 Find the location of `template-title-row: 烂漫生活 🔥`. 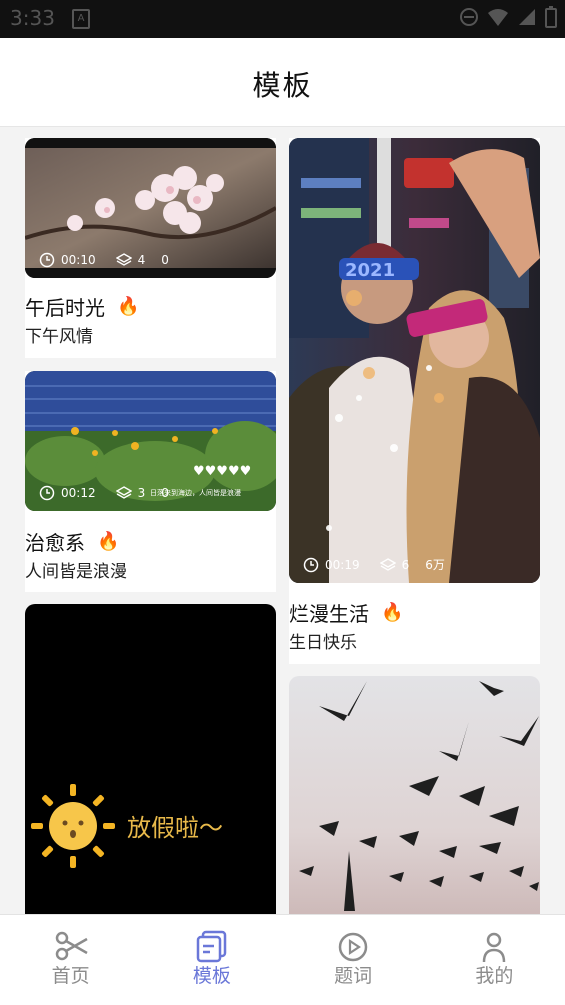

template-title-row: 烂漫生活 🔥 is located at coordinates (346, 612).